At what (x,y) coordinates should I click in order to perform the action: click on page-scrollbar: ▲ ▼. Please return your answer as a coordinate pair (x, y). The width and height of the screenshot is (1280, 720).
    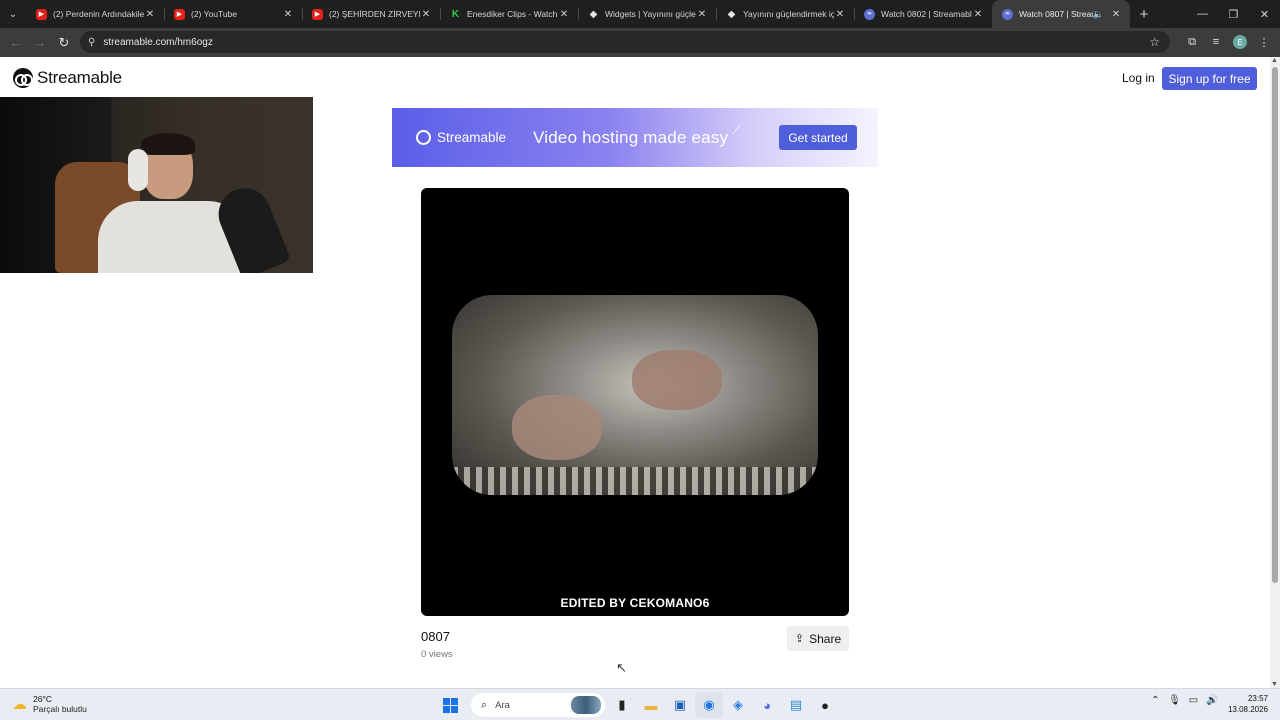
    Looking at the image, I should click on (1275, 372).